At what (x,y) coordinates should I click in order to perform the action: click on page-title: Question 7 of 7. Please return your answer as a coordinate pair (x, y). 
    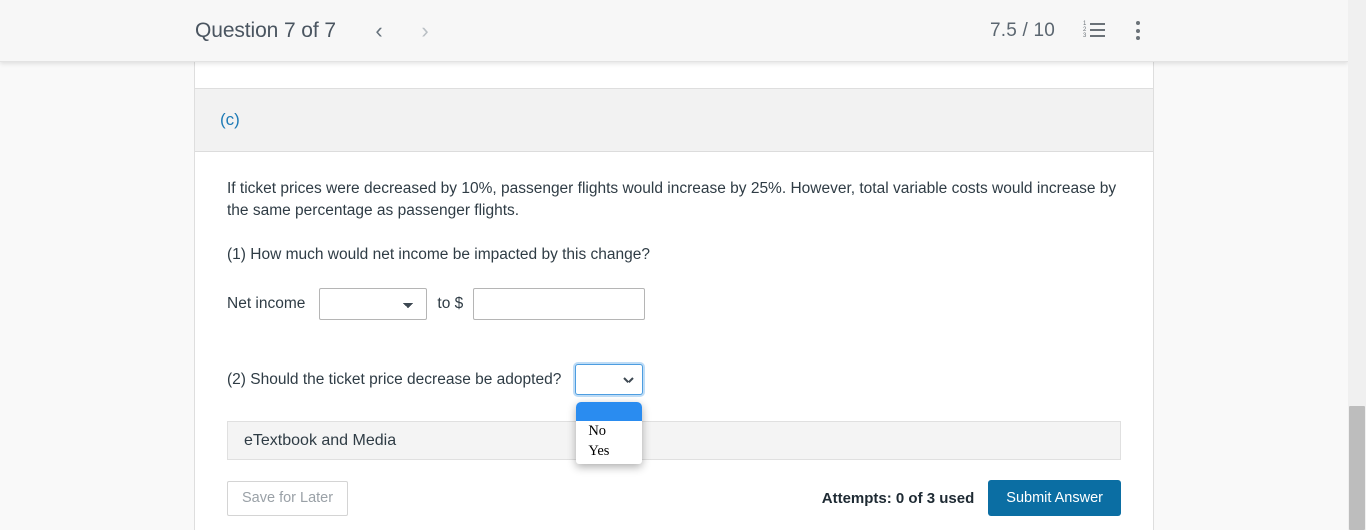
    Looking at the image, I should click on (265, 30).